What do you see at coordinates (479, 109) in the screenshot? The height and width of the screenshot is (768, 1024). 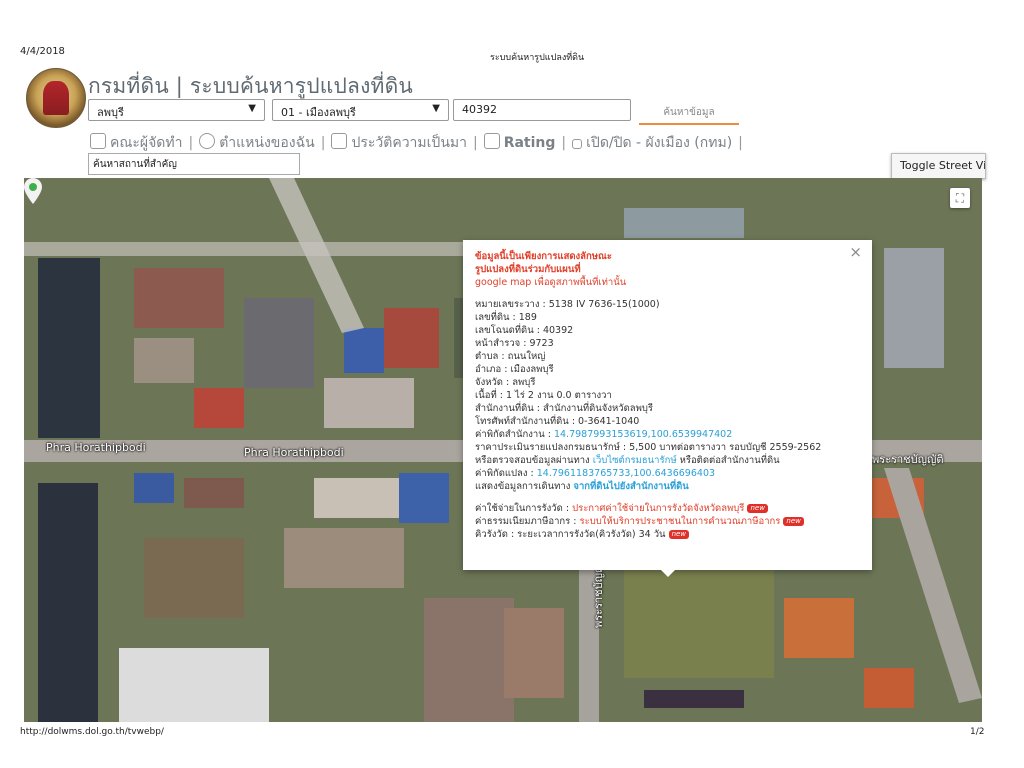 I see `parcel-number-value: 40392` at bounding box center [479, 109].